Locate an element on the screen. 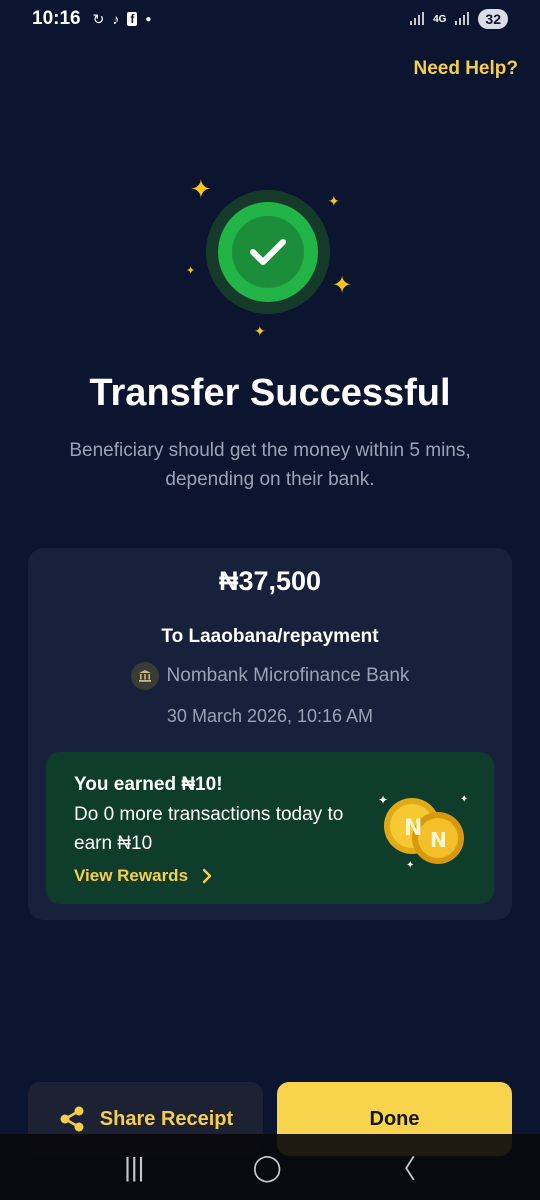 This screenshot has width=540, height=1200. need-help-link: Need Help? is located at coordinates (465, 69).